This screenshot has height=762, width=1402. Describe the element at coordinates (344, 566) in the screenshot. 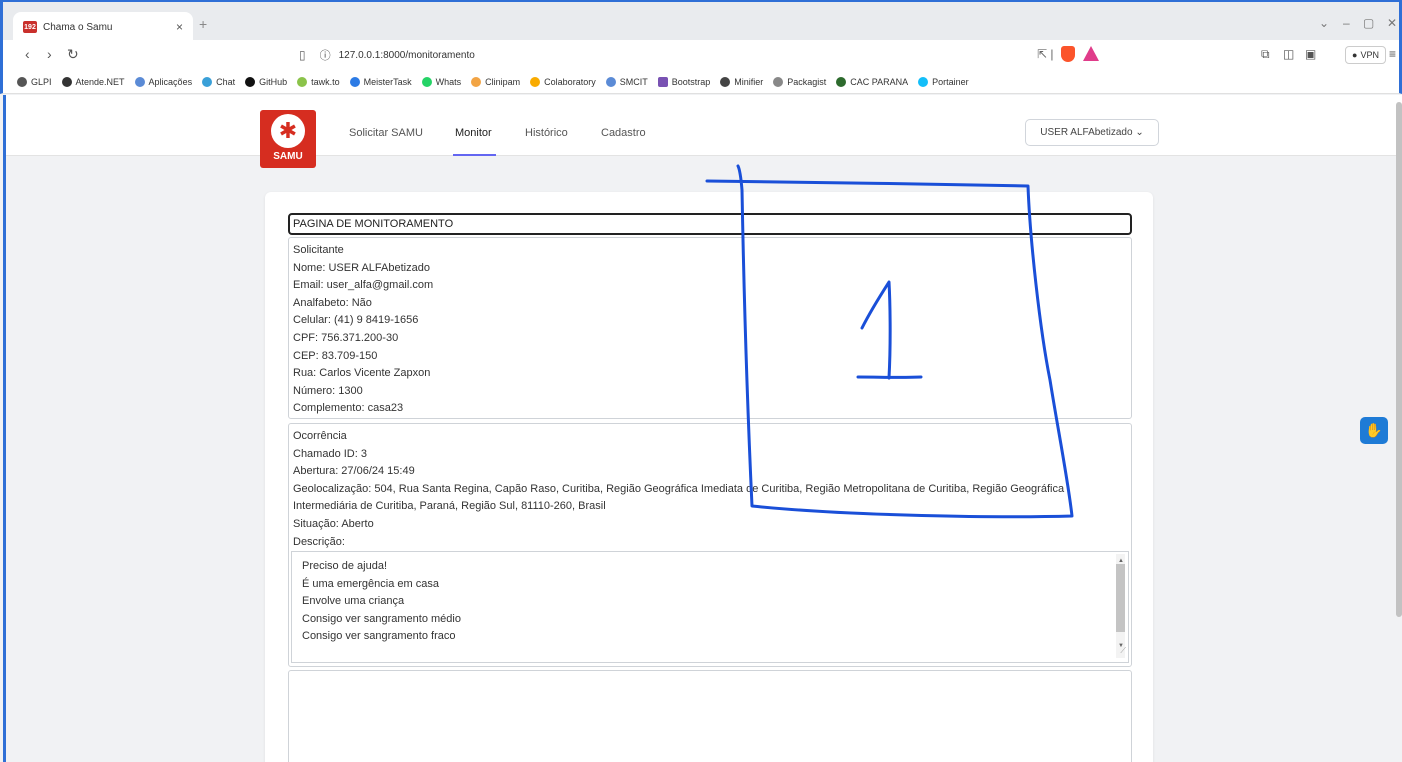

I see `descricao-line: Preciso de ajuda!` at that location.